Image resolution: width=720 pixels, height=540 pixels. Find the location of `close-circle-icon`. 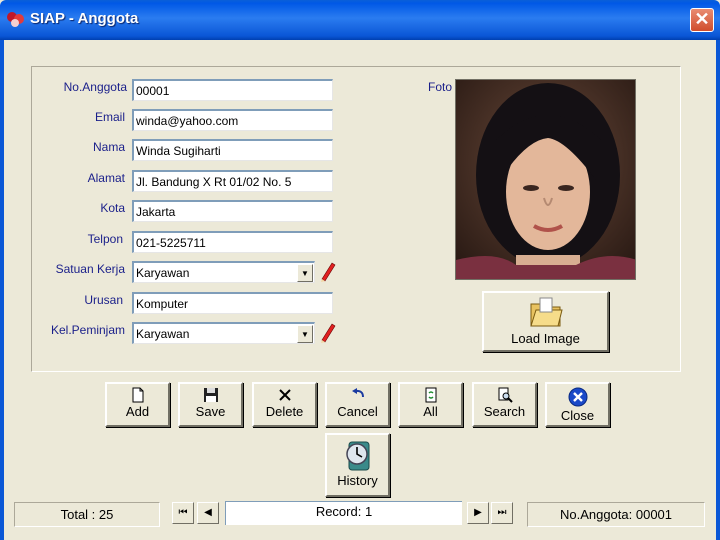

close-circle-icon is located at coordinates (577, 397).